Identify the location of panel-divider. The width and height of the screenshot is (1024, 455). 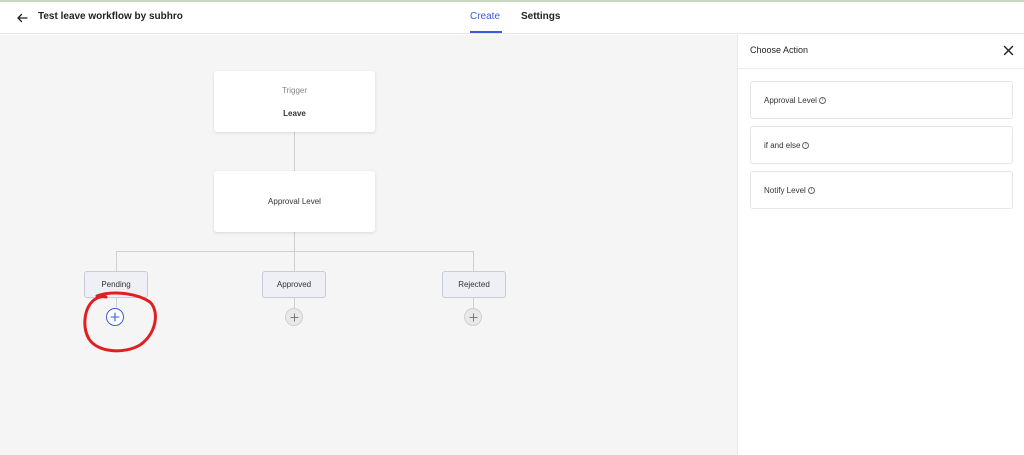
(881, 68).